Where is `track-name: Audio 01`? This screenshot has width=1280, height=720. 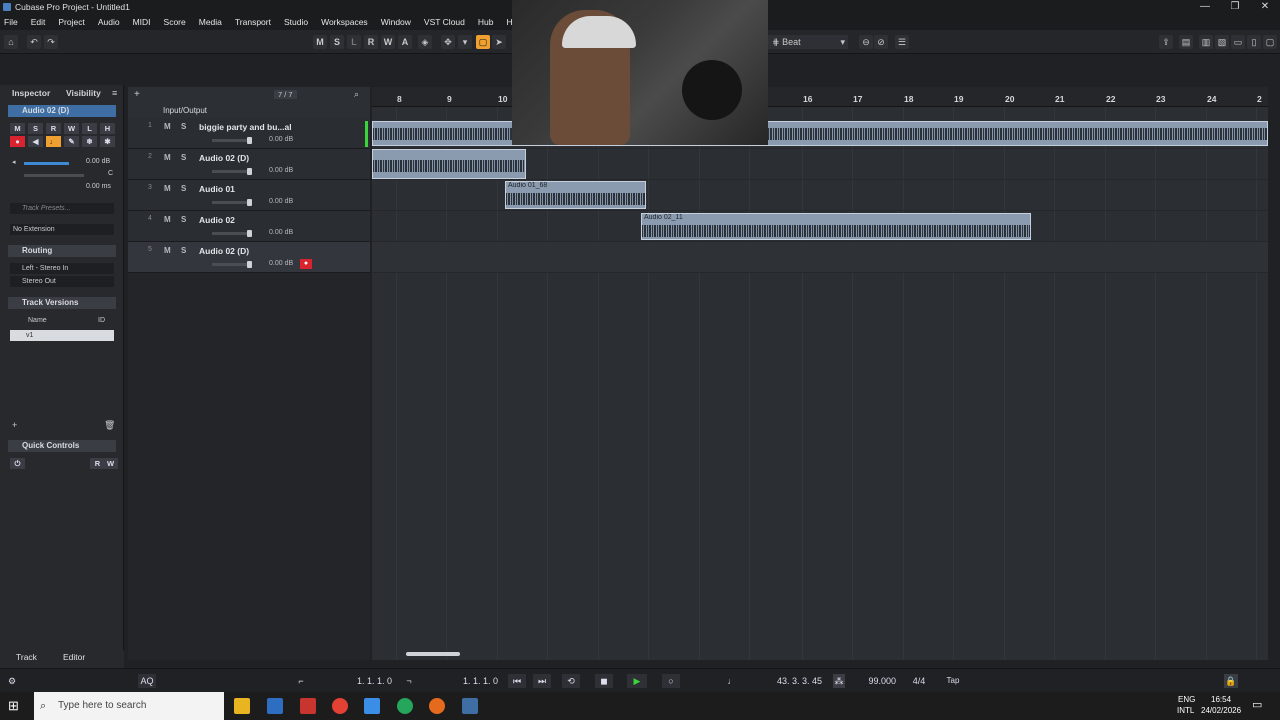 track-name: Audio 01 is located at coordinates (217, 189).